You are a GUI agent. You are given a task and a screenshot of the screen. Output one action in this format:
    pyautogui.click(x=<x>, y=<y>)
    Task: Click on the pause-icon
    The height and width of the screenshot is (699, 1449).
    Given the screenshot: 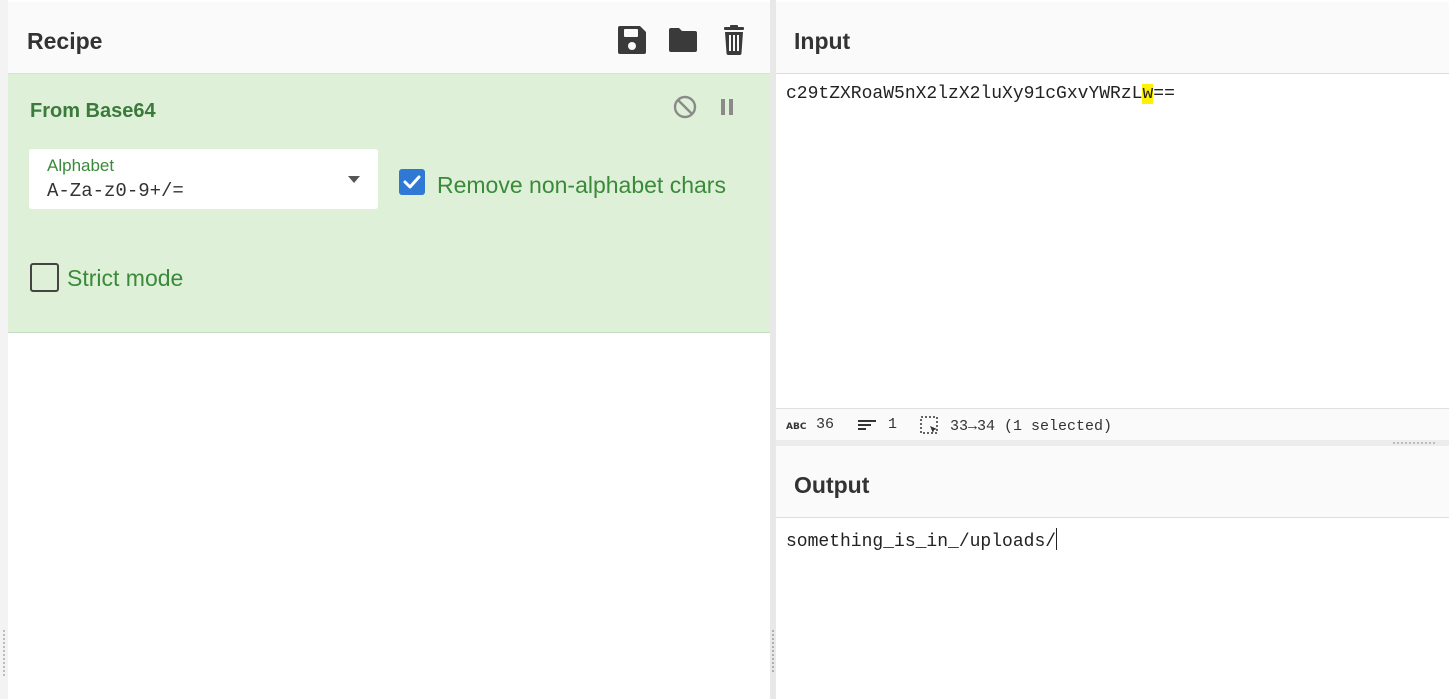 What is the action you would take?
    pyautogui.click(x=727, y=107)
    